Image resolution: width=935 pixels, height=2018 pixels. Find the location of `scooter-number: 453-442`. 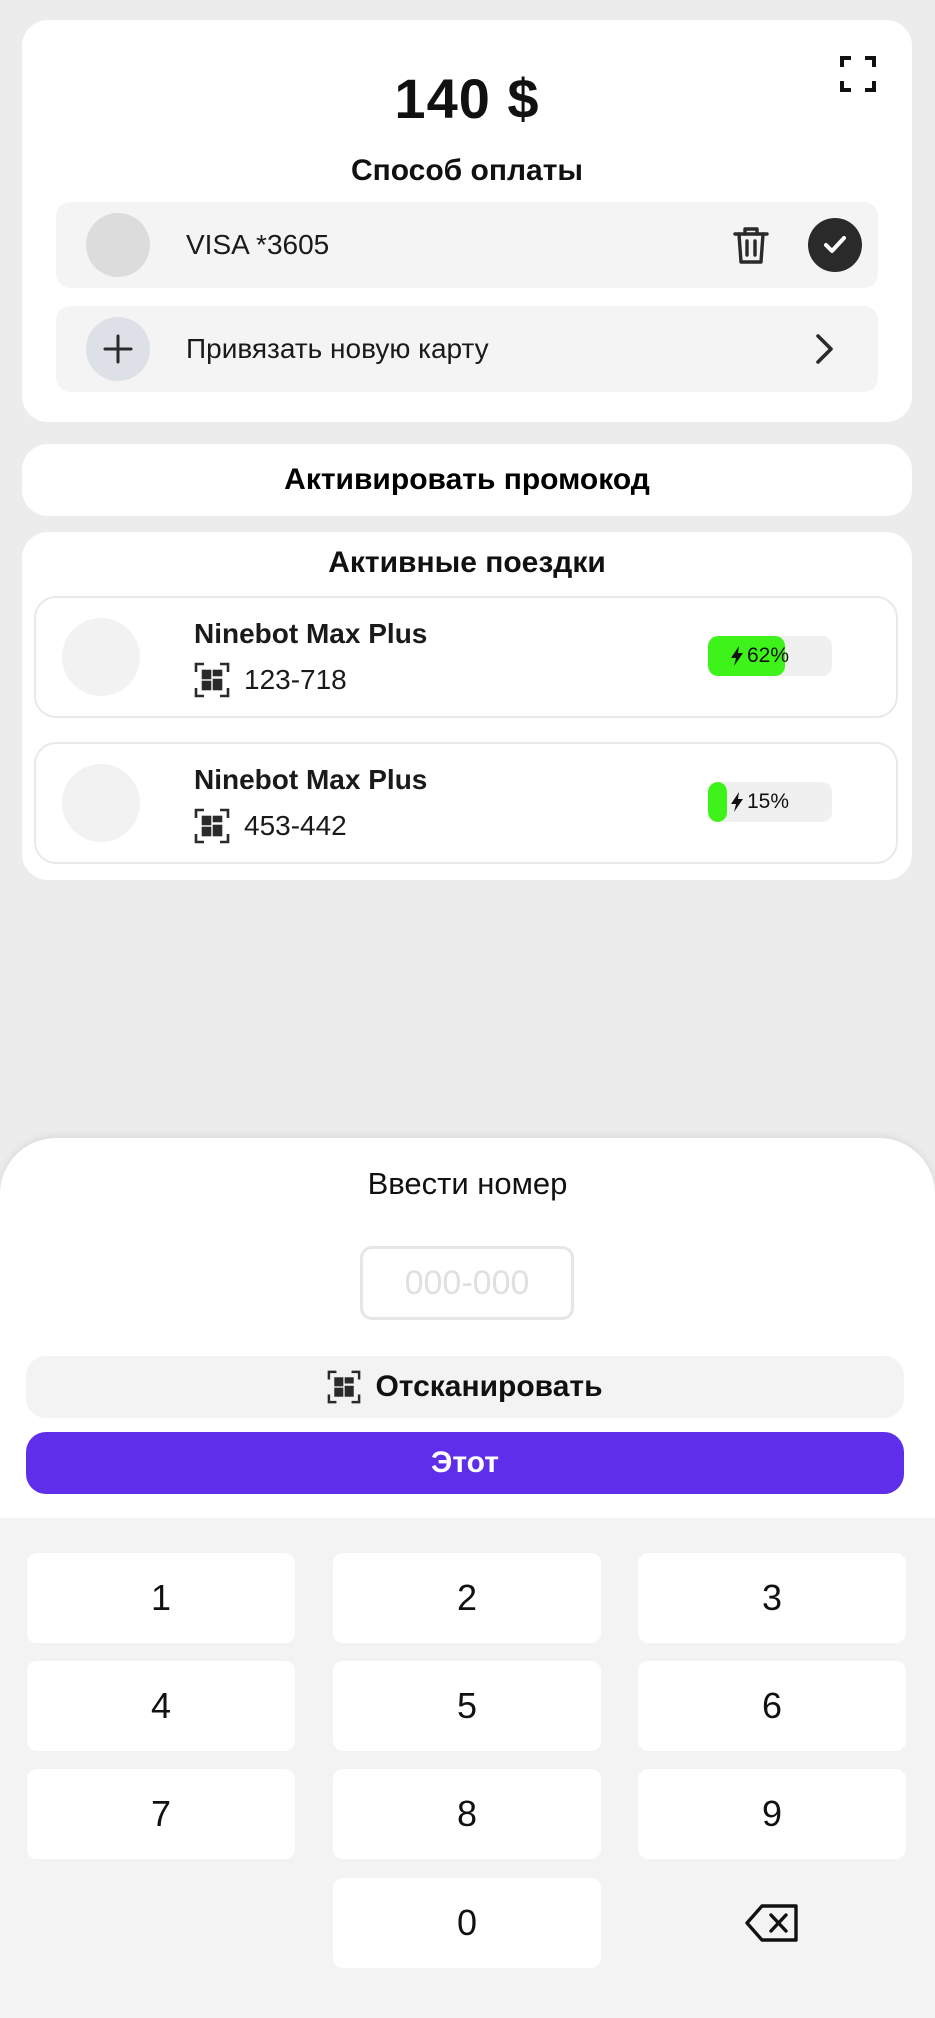

scooter-number: 453-442 is located at coordinates (270, 826).